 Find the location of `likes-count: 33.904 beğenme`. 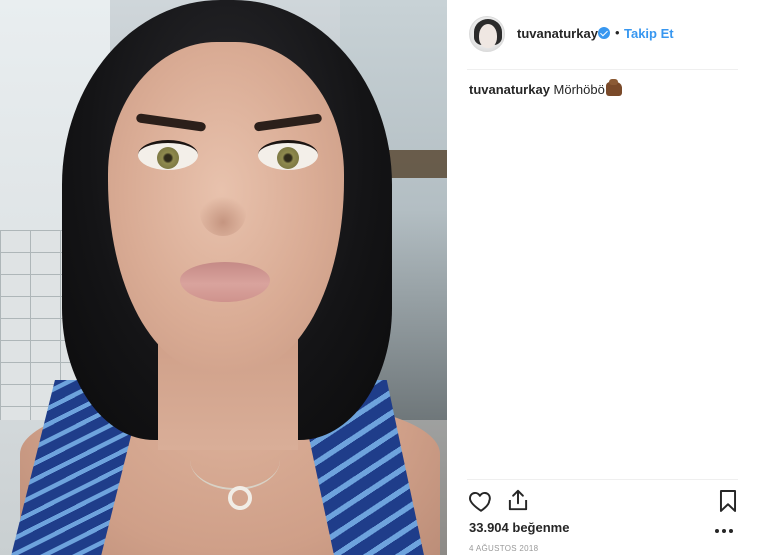

likes-count: 33.904 beğenme is located at coordinates (519, 527).